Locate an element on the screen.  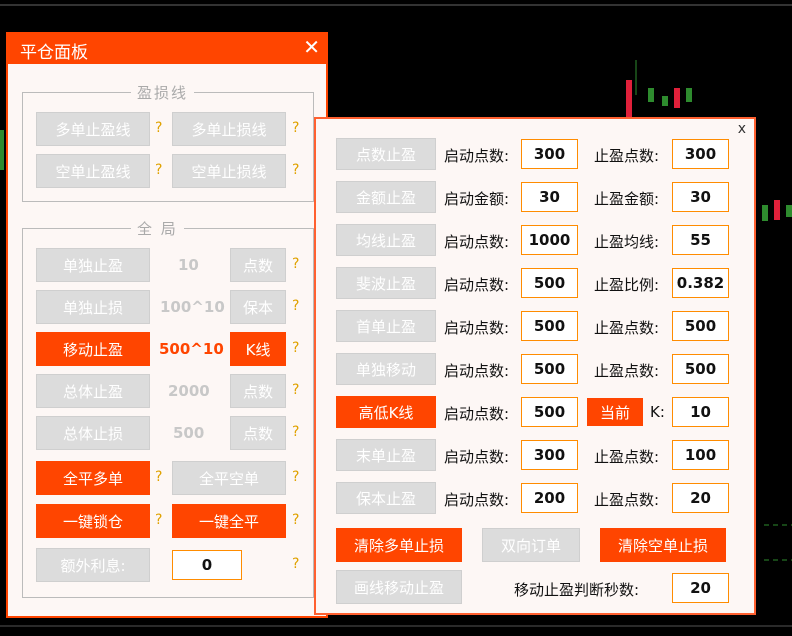
one-click-close-all-button: 一键全平 is located at coordinates (229, 521).